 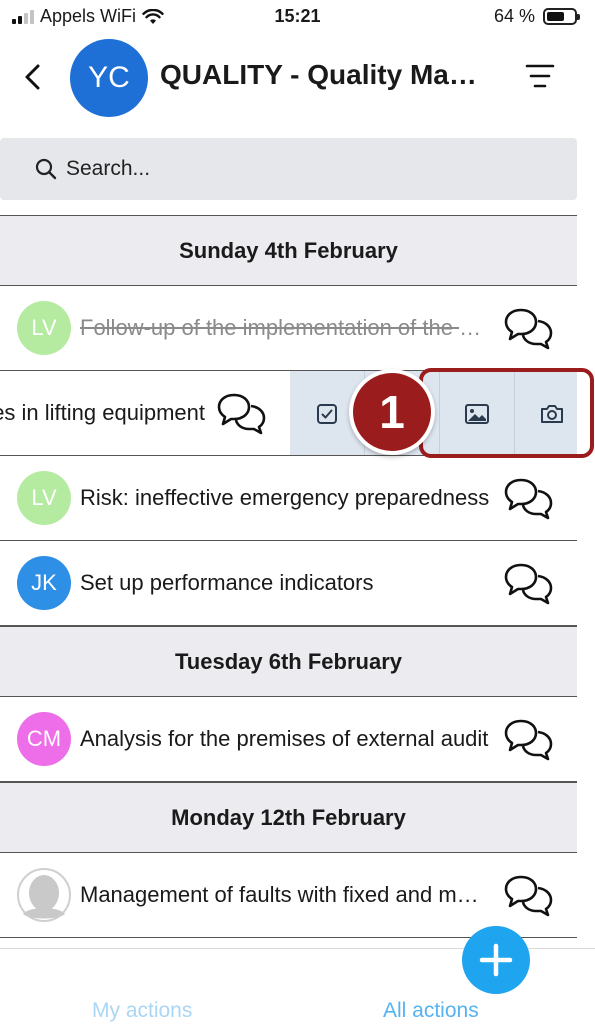 I want to click on search-icon, so click(x=46, y=169).